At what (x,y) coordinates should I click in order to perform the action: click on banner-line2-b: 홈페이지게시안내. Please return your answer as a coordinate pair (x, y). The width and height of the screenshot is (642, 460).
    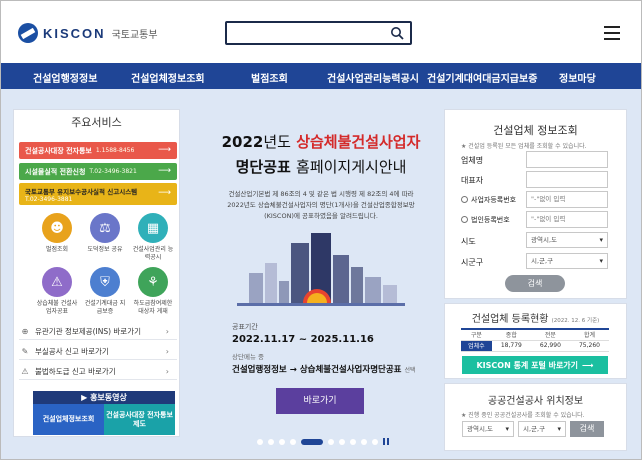
    Looking at the image, I should click on (351, 167).